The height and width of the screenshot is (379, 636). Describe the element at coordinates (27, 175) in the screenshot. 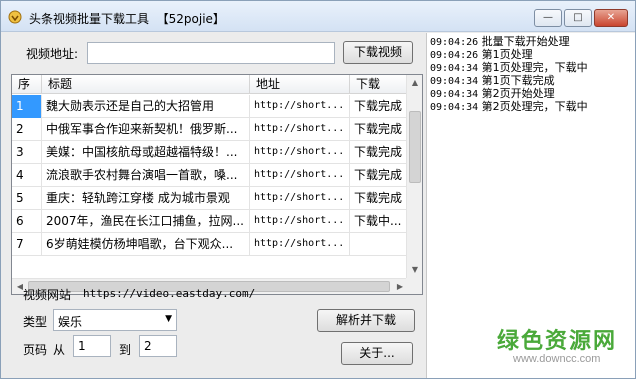

I see `row-num: 4` at that location.